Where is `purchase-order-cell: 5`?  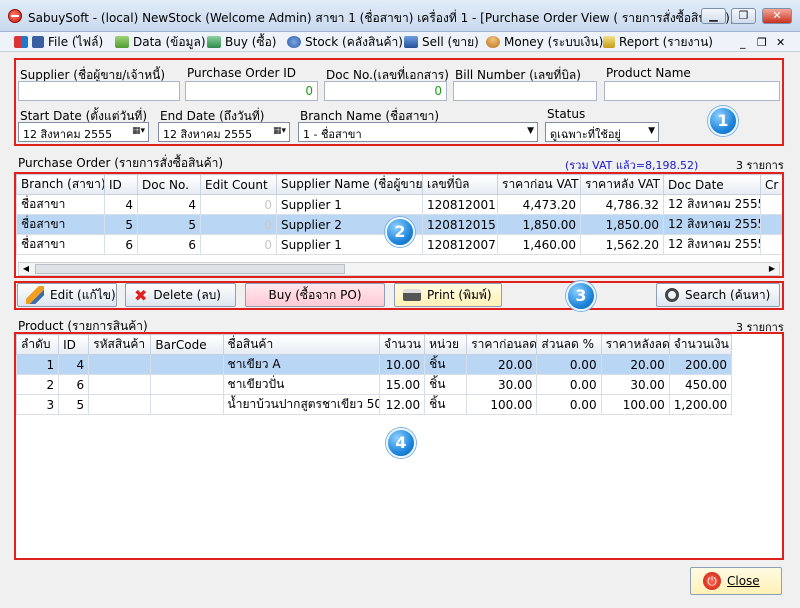 purchase-order-cell: 5 is located at coordinates (121, 224).